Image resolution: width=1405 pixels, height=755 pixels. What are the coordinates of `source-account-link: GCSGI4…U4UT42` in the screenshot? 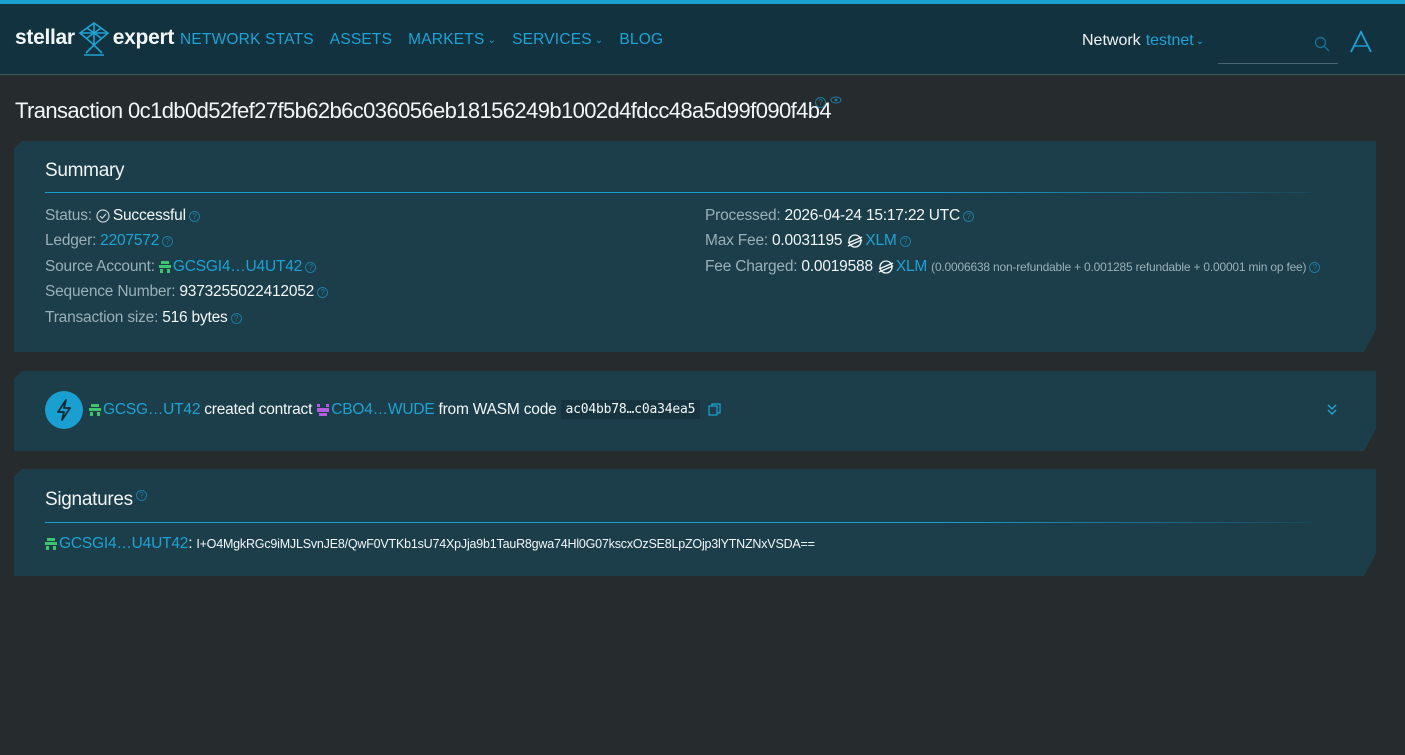 It's located at (237, 267).